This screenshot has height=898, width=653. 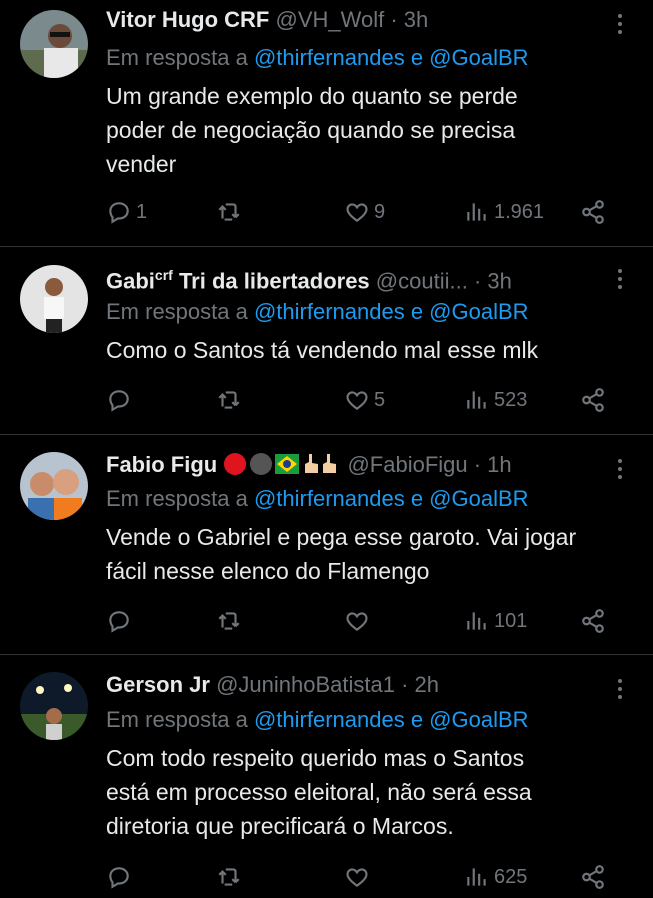 I want to click on like-count: 9, so click(x=380, y=211).